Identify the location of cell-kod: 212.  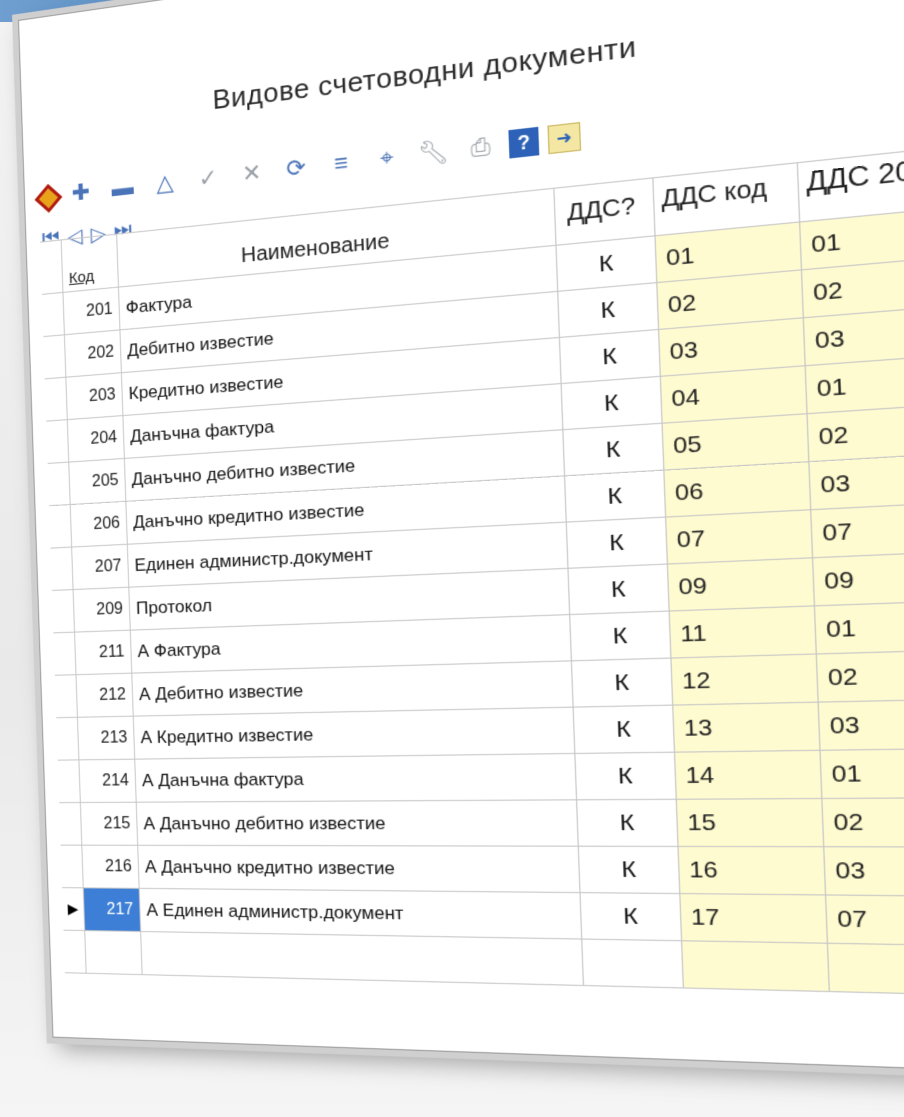
(105, 695).